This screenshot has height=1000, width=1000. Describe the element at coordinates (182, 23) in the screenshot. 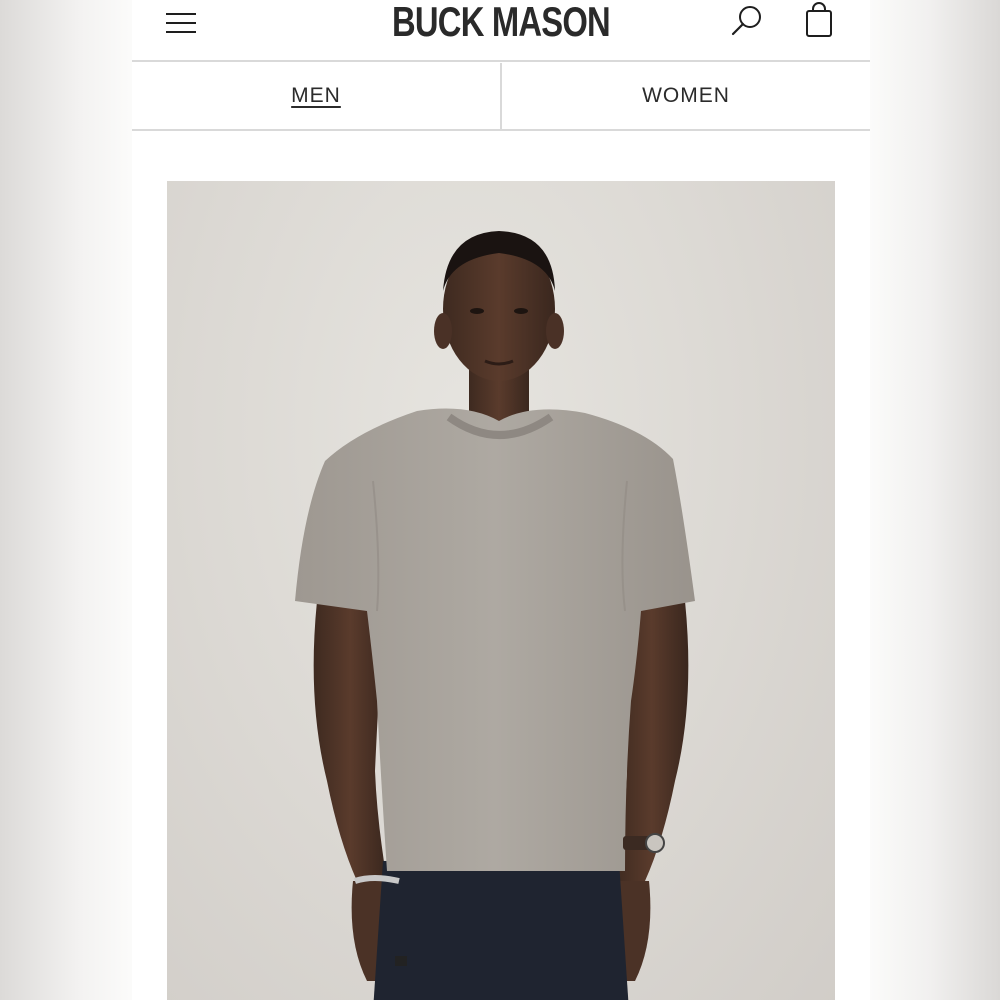

I see `hamburger-menu-icon` at that location.